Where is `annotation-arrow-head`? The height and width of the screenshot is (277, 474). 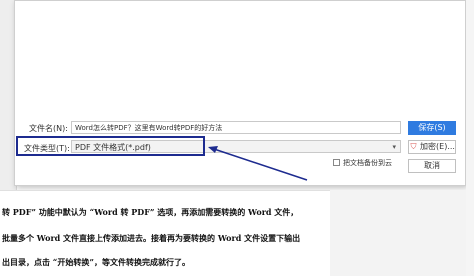 annotation-arrow-head is located at coordinates (213, 149).